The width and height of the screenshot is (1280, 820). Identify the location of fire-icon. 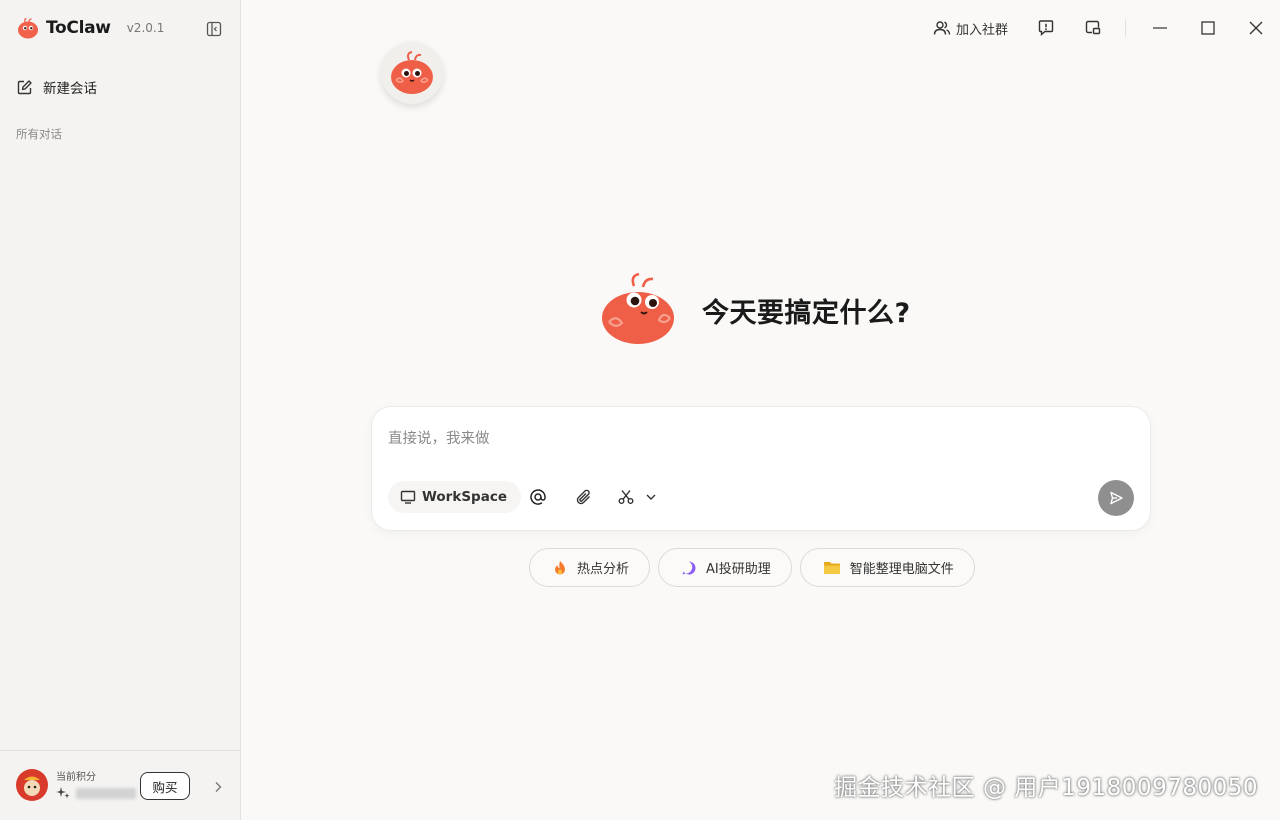
(560, 567).